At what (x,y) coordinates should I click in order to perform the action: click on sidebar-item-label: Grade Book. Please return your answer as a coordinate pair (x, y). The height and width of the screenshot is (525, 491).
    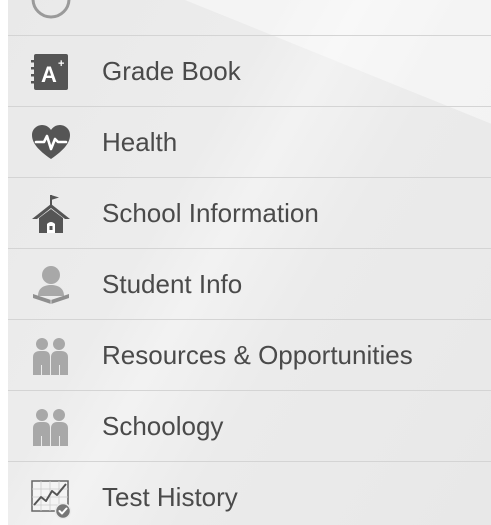
    Looking at the image, I should click on (171, 71).